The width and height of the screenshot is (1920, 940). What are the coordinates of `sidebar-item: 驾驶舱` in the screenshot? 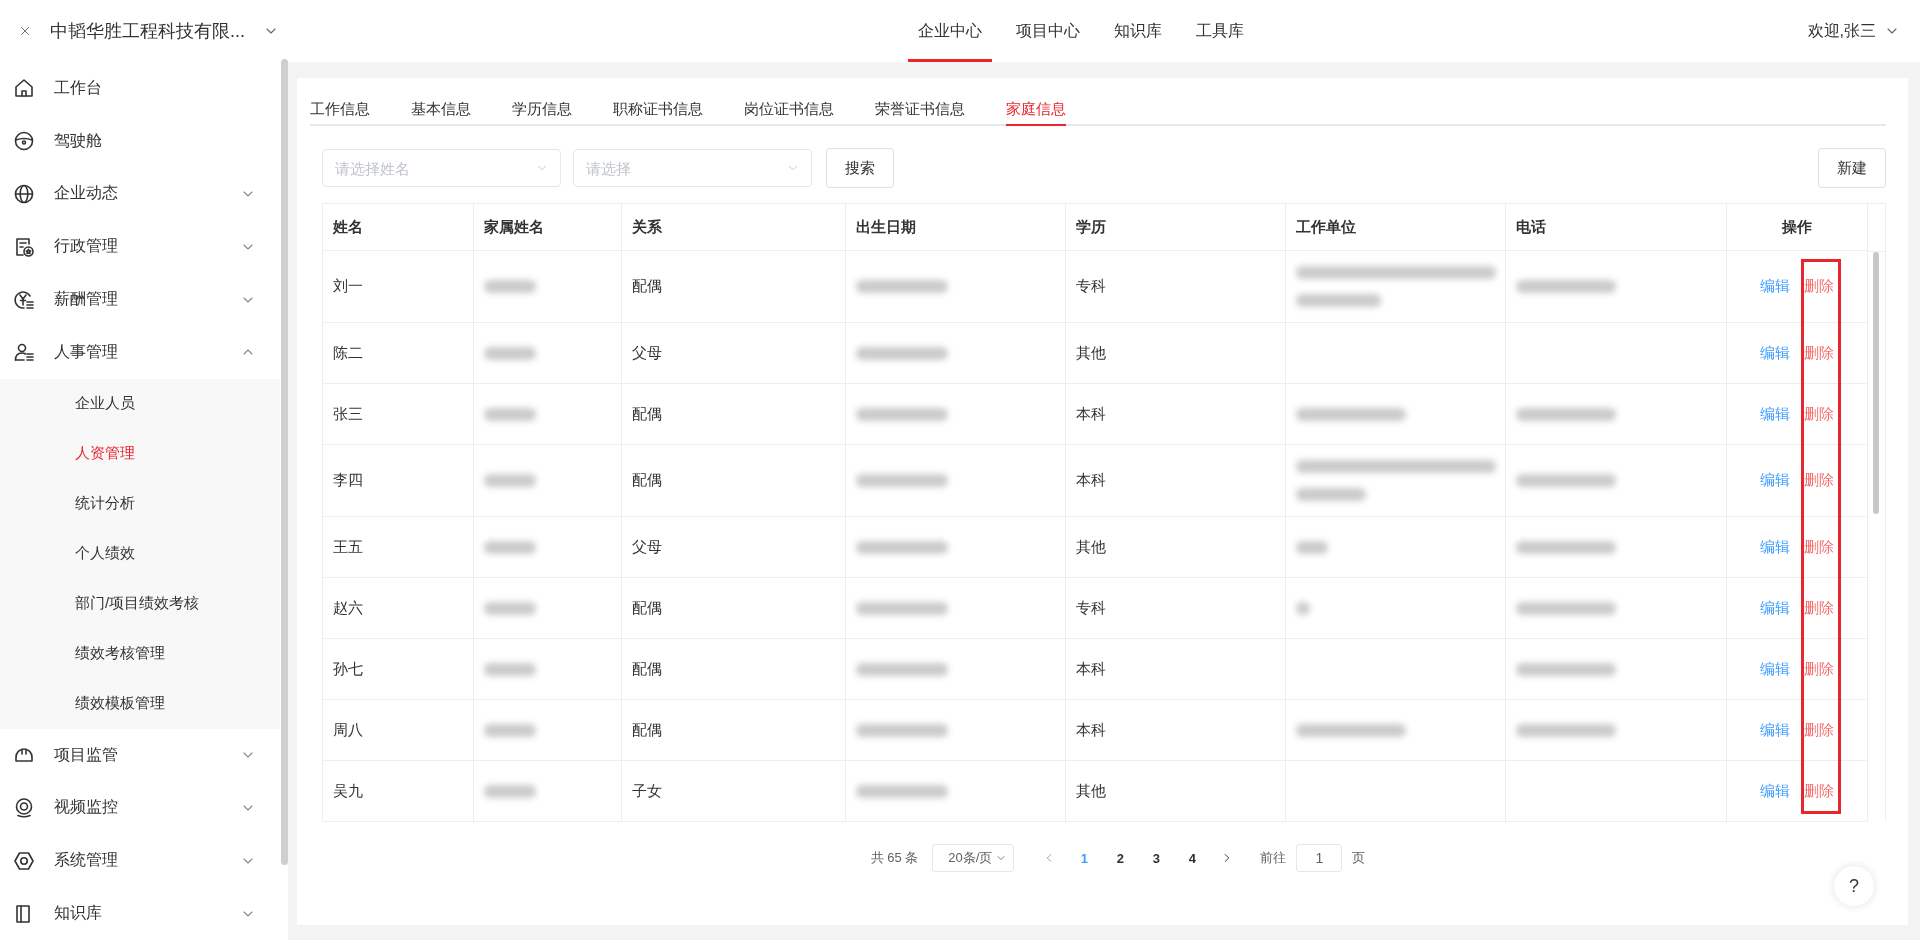 It's located at (140, 141).